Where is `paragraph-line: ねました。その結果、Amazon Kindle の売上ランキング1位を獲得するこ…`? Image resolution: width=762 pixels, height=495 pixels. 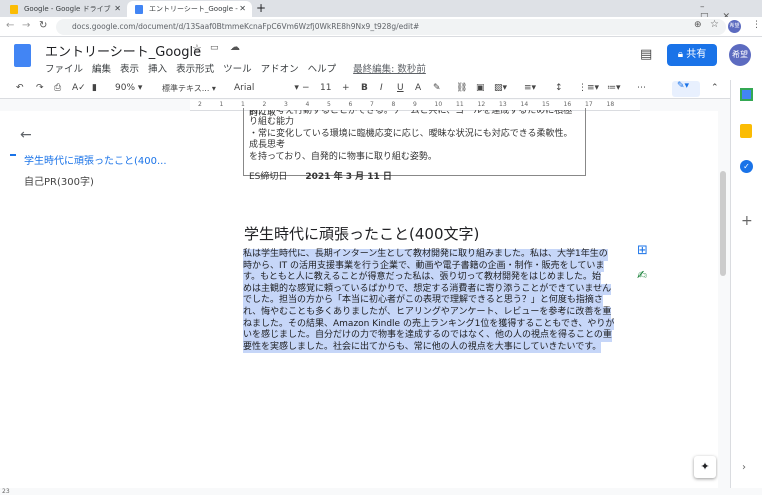
paragraph-line: ねました。その結果、Amazon Kindle の売上ランキング1位を獲得するこ… is located at coordinates (429, 324).